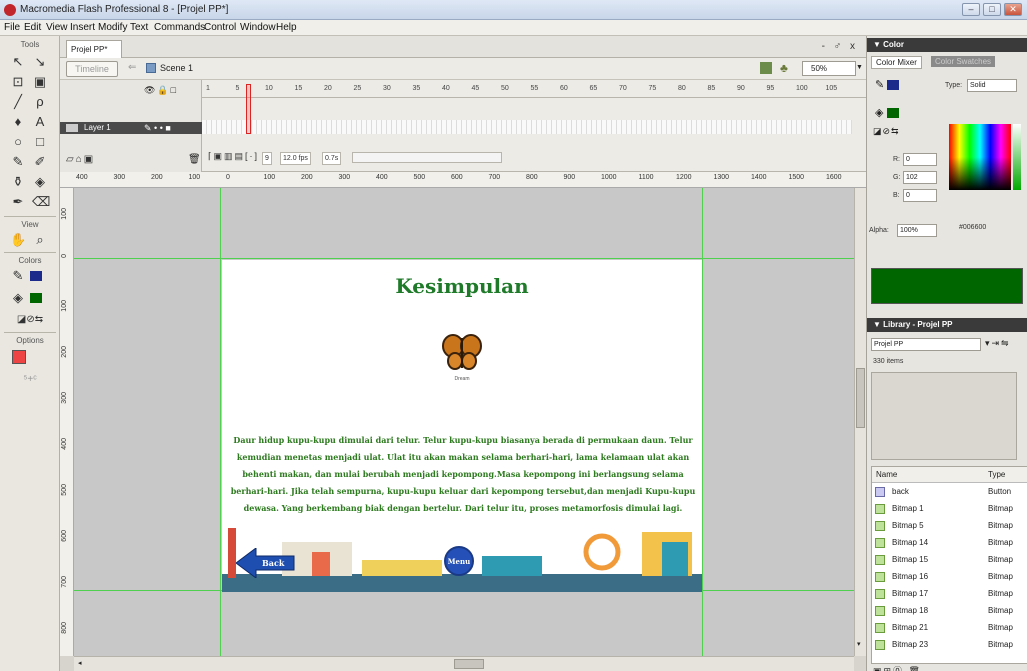  What do you see at coordinates (161, 90) in the screenshot?
I see `layer-visibility-lock-outline-icons: 👁🔒□` at bounding box center [161, 90].